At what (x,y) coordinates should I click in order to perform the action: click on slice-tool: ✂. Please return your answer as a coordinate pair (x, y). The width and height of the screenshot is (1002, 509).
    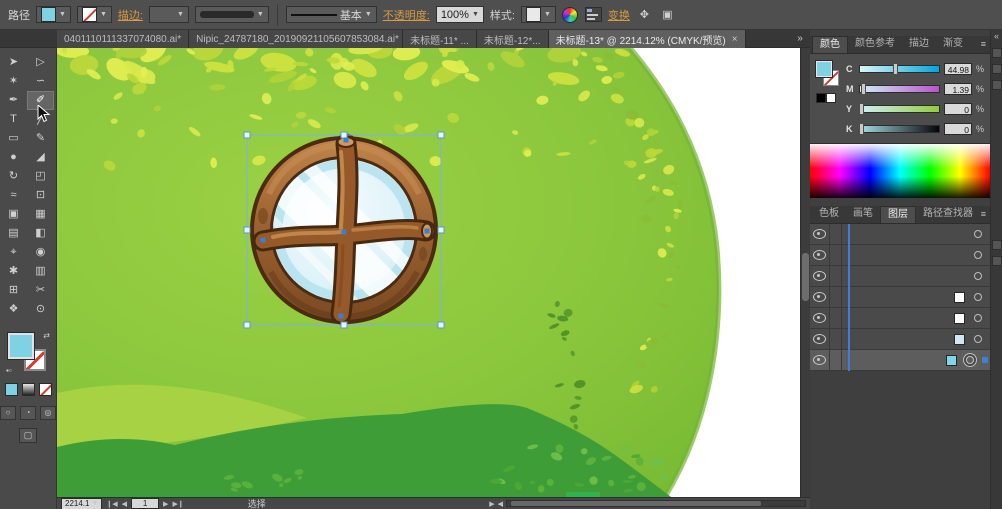
    Looking at the image, I should click on (40, 290).